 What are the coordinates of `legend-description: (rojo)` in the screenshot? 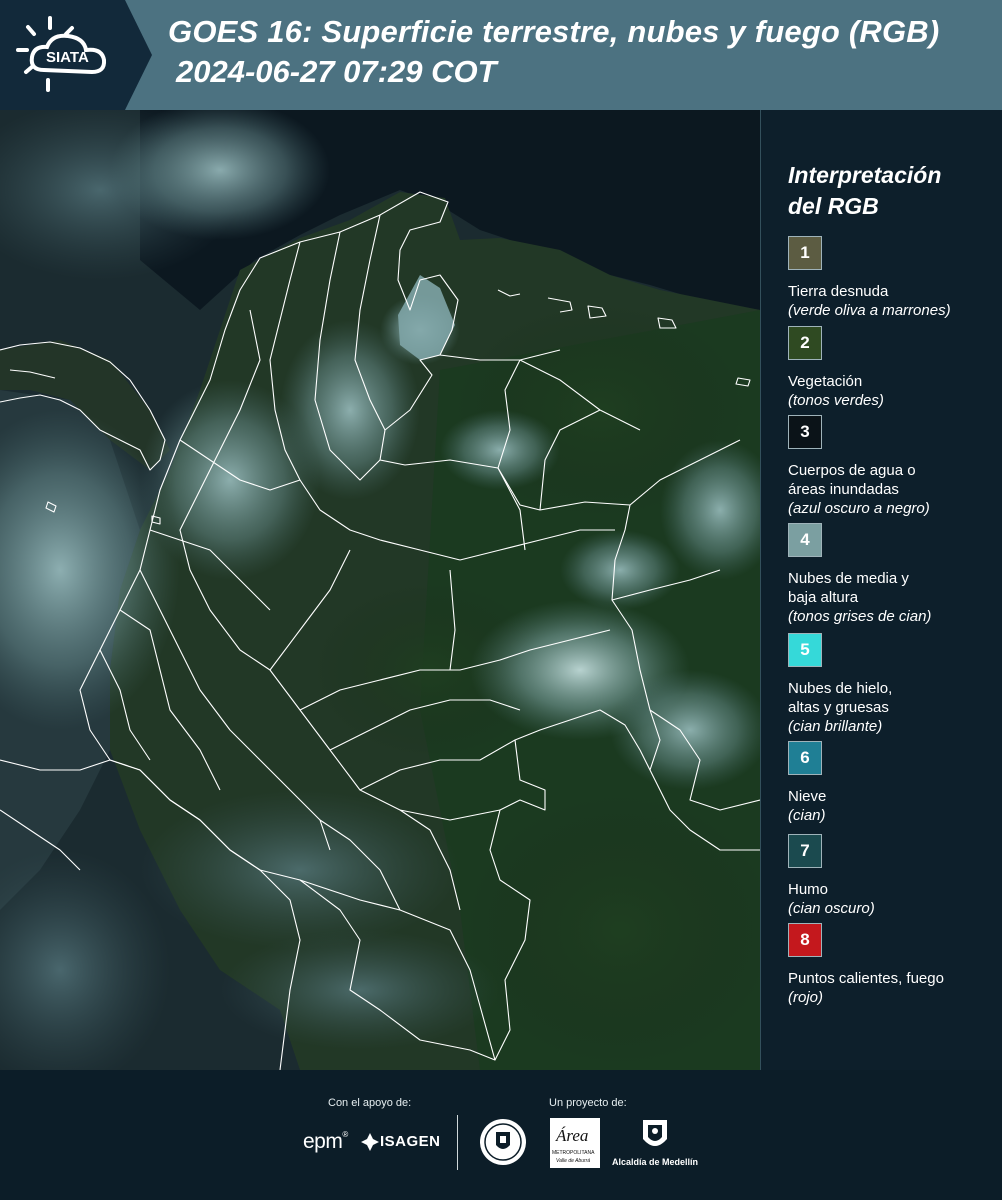 It's located at (806, 997).